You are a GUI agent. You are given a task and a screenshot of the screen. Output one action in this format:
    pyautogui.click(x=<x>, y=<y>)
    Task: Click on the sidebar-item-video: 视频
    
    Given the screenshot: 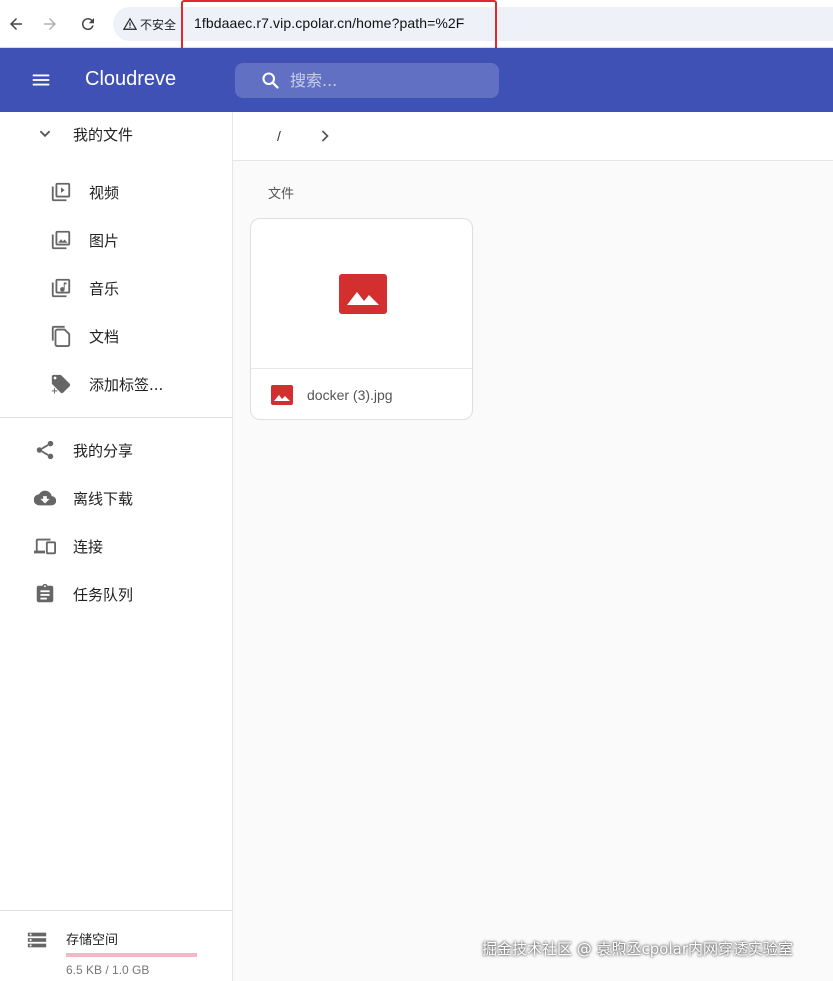 What is the action you would take?
    pyautogui.click(x=116, y=192)
    